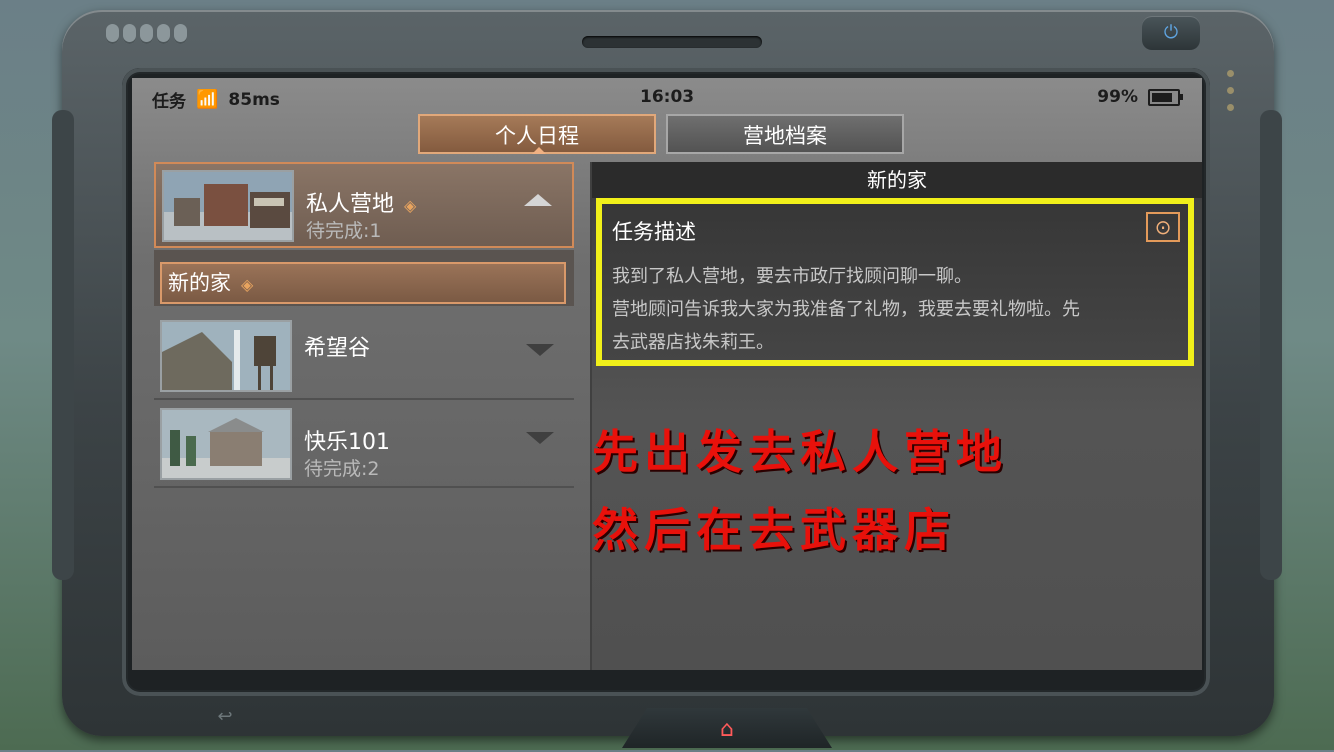  Describe the element at coordinates (672, 42) in the screenshot. I see `top-slot` at that location.